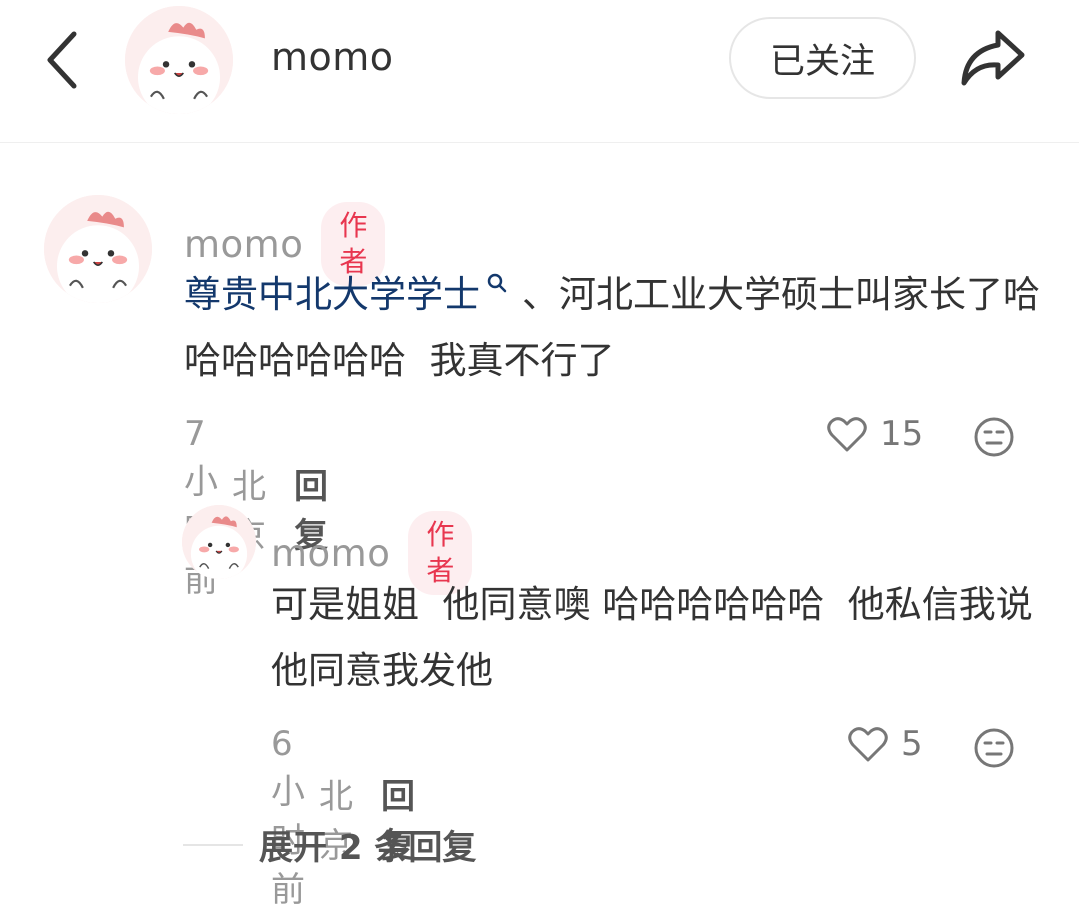 This screenshot has width=1079, height=911. What do you see at coordinates (288, 817) in the screenshot?
I see `comment-time: 6小时前` at bounding box center [288, 817].